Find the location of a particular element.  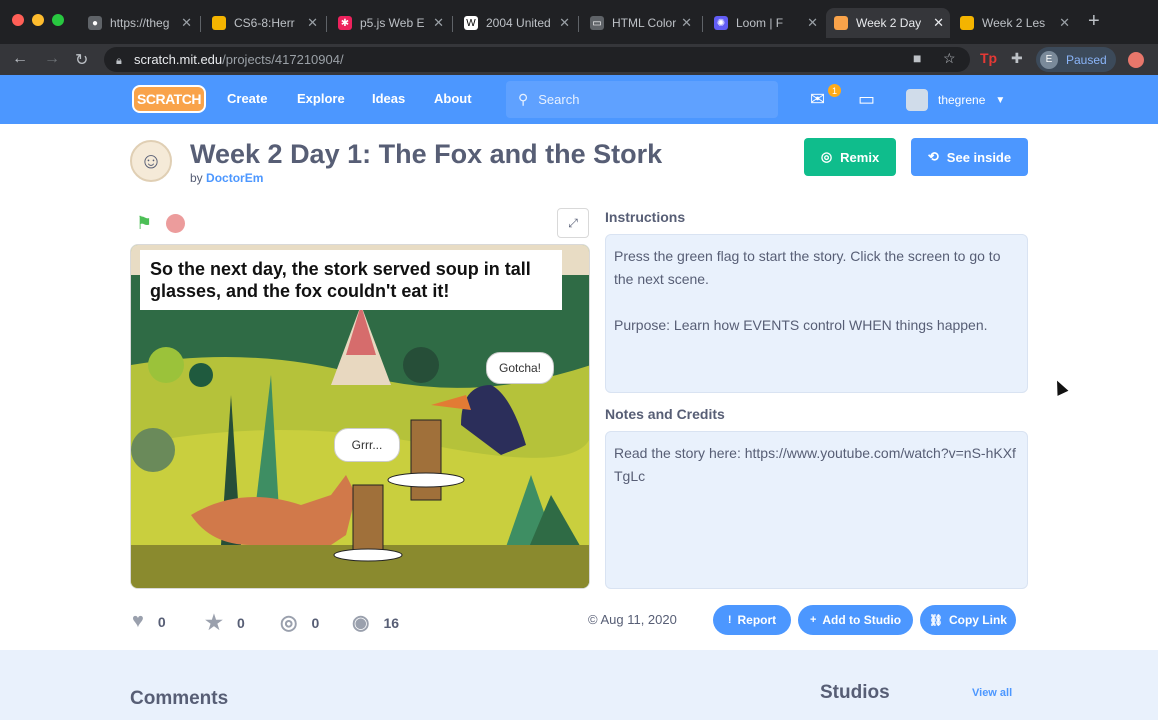

browser-tab-active: Week 2 Day ✕ is located at coordinates (888, 23).